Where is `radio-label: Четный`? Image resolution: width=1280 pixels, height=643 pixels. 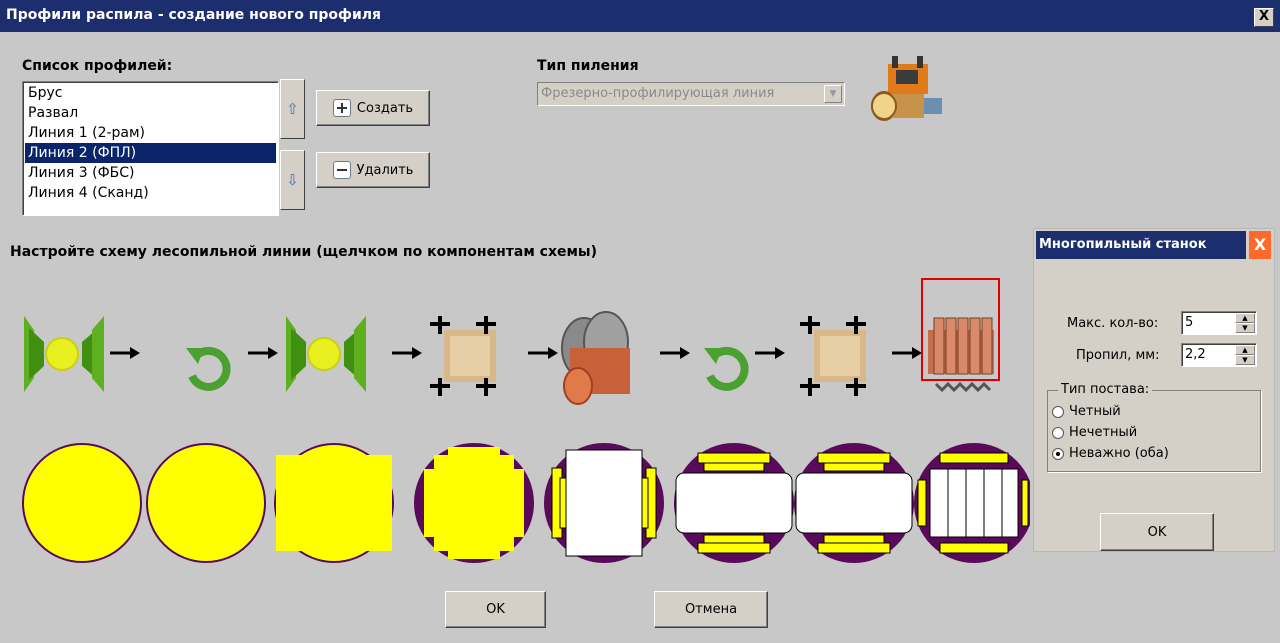
radio-label: Четный is located at coordinates (1095, 411).